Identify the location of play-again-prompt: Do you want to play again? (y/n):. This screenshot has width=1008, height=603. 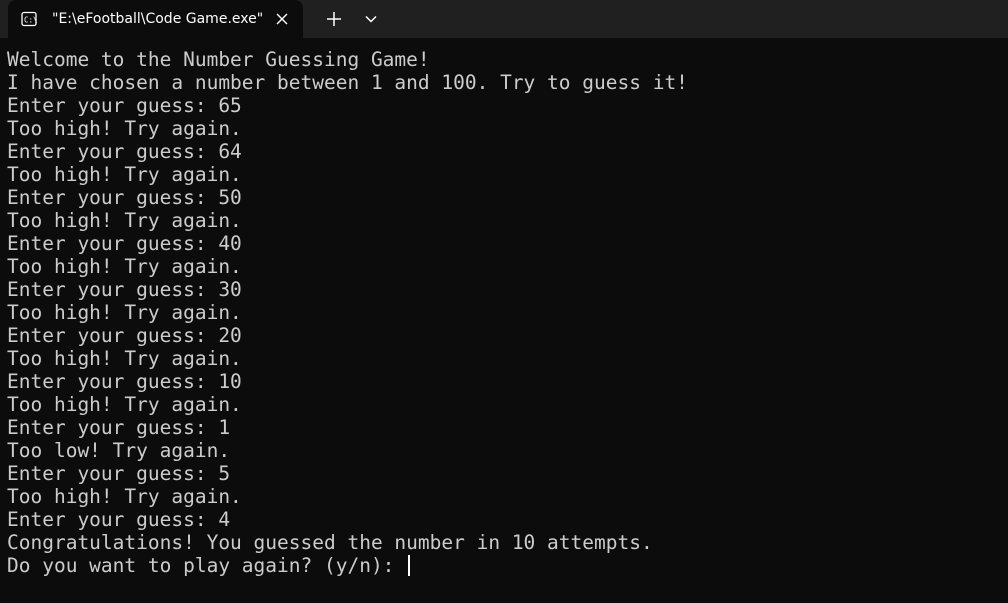
(207, 565).